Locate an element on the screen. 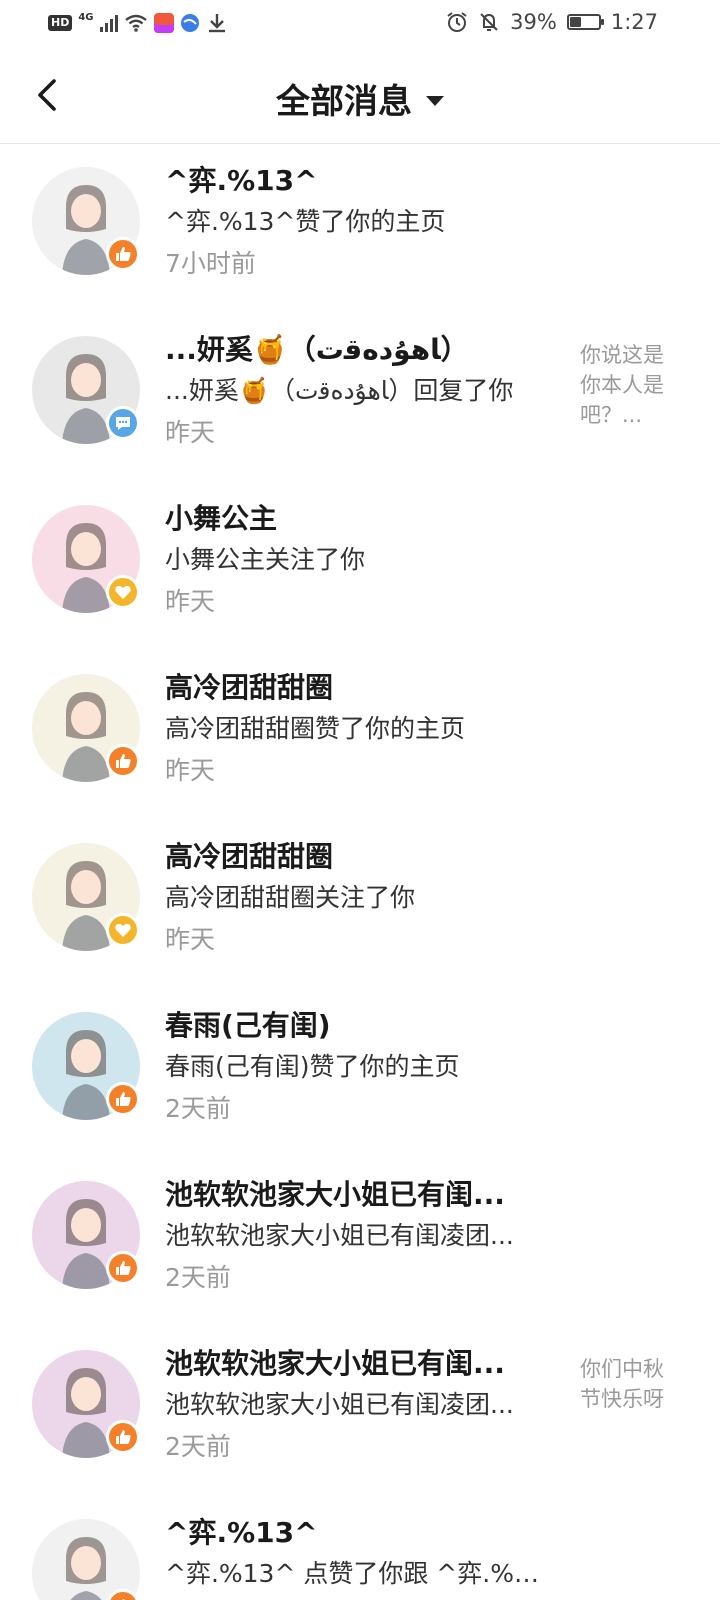 The image size is (720, 1600). message-item: ^弈.%13^ ^弈.%13^赞了你的主页 7小时前 is located at coordinates (360, 229).